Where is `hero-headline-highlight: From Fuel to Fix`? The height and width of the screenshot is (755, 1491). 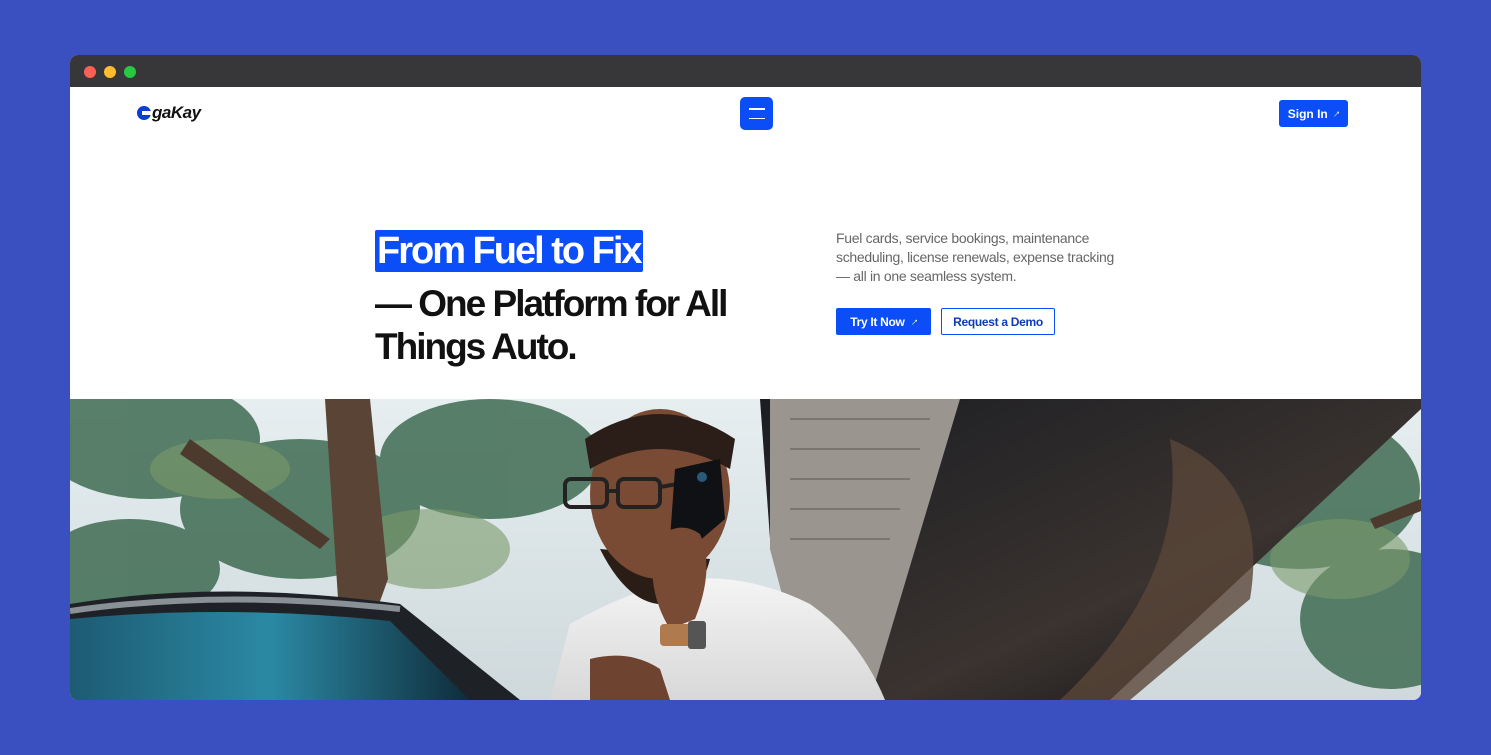
hero-headline-highlight: From Fuel to Fix is located at coordinates (509, 251).